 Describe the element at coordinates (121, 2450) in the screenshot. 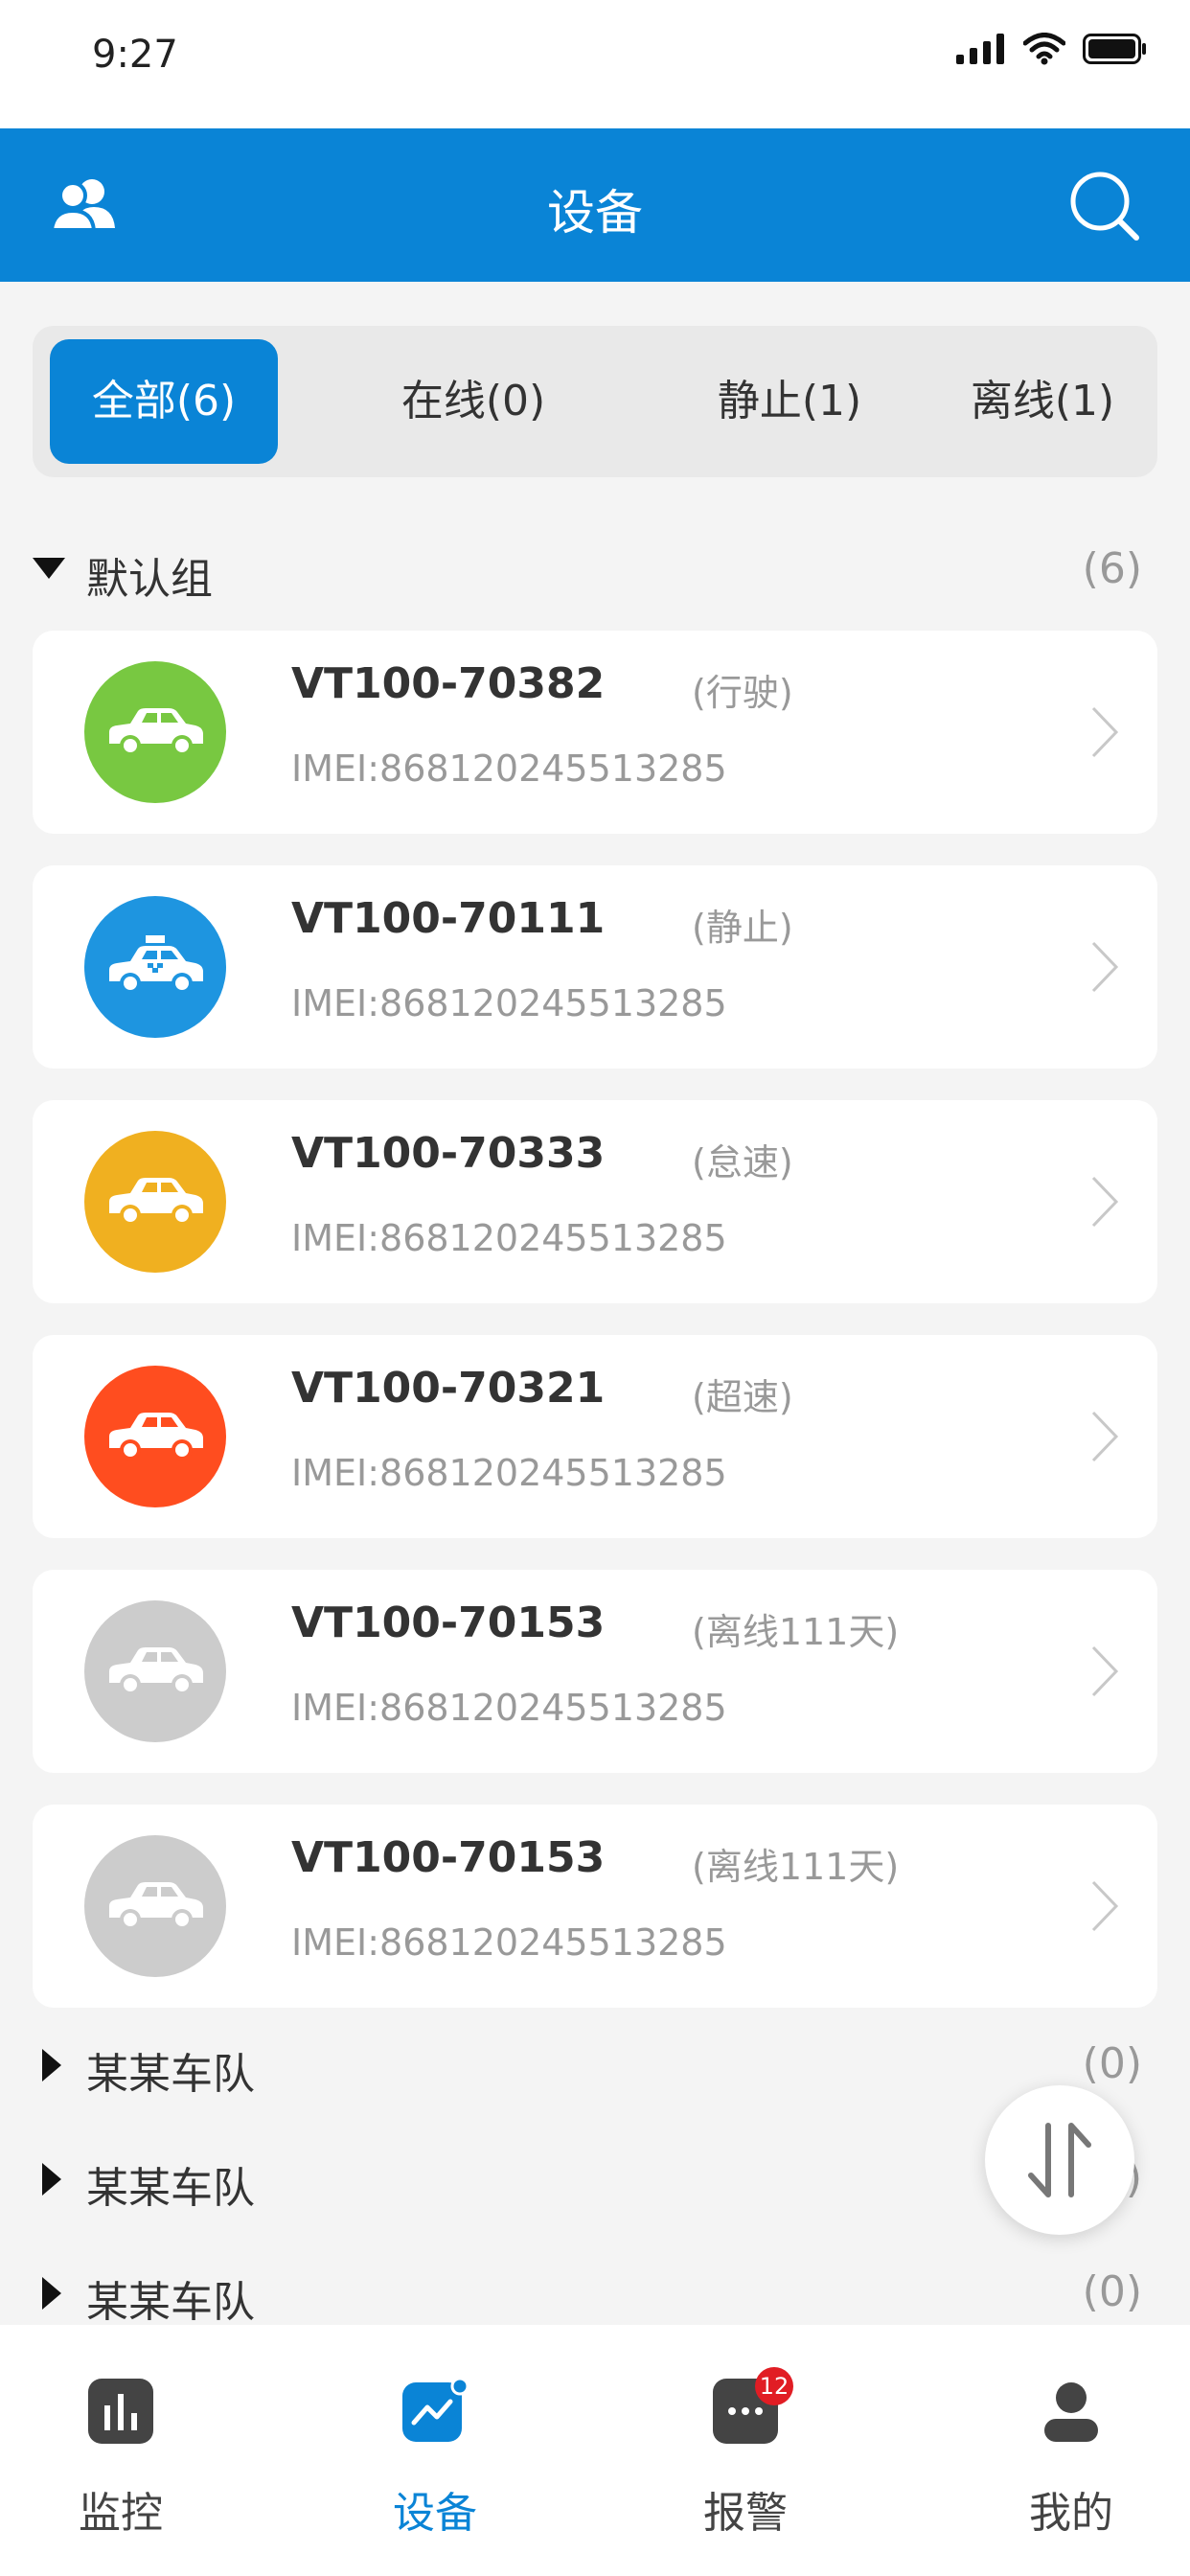

I see `tabbar-item-monitor: 监控` at that location.